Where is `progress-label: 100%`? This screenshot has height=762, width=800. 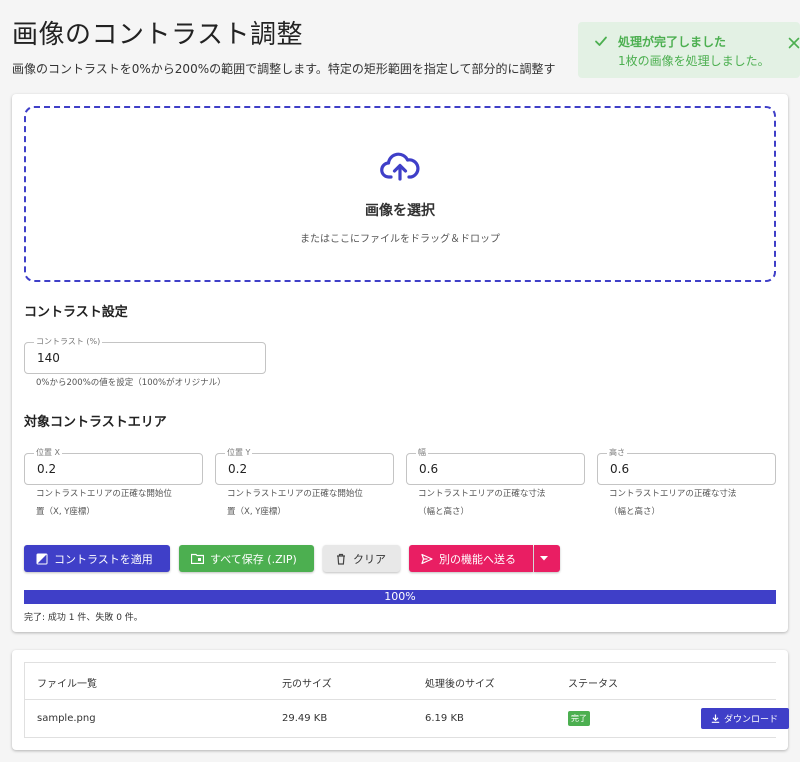
progress-label: 100% is located at coordinates (400, 596).